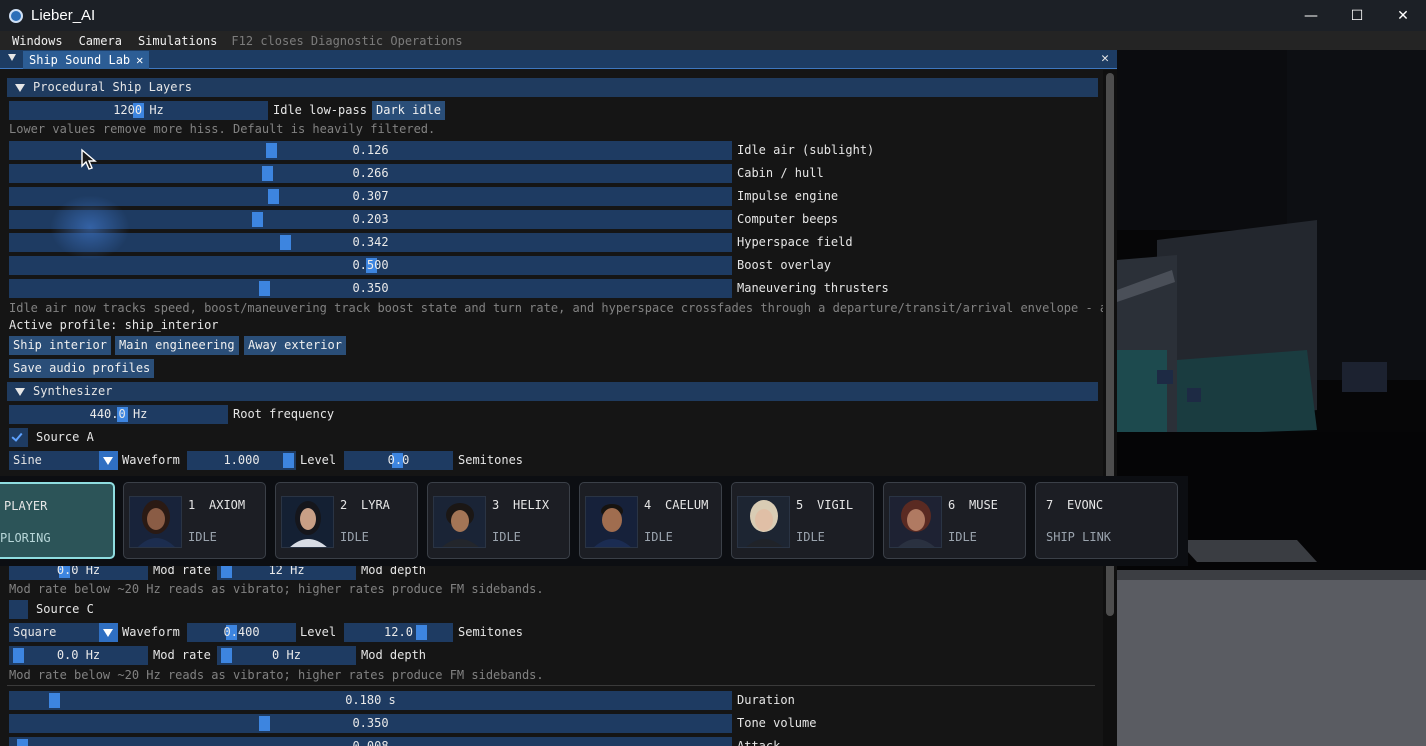 This screenshot has width=1426, height=746. Describe the element at coordinates (73, 391) in the screenshot. I see `section-title: Synthesizer` at that location.